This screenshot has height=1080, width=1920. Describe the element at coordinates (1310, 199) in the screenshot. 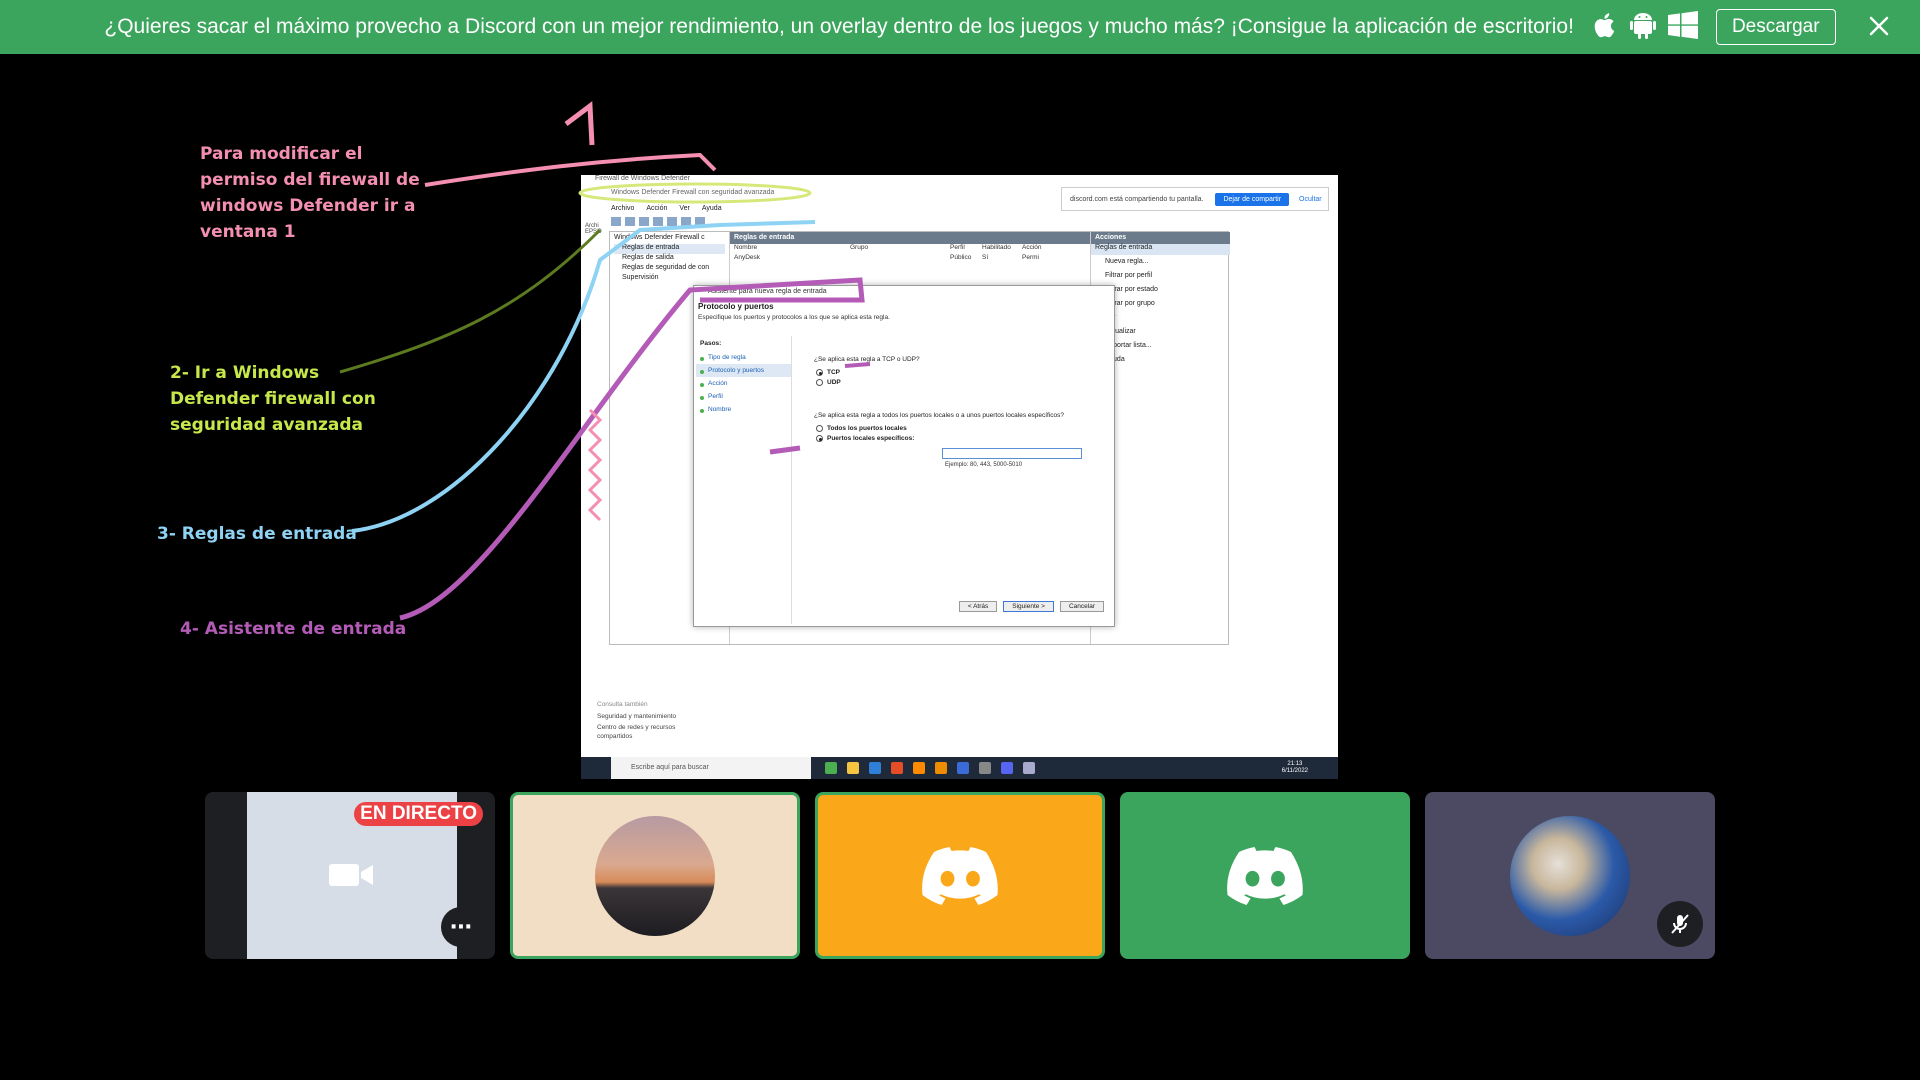

I see `hide-share-button: Ocultar` at that location.